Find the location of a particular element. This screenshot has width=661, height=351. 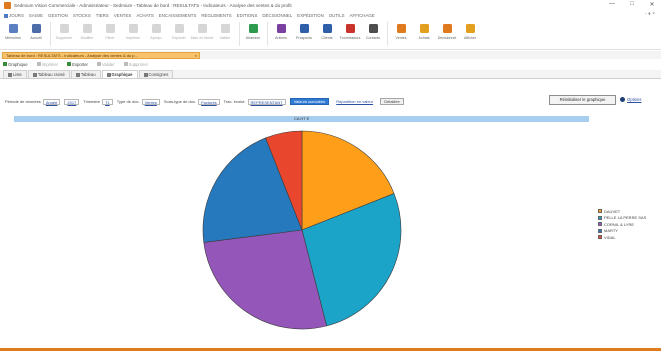

menu-item-12: OUTILS is located at coordinates (337, 15).